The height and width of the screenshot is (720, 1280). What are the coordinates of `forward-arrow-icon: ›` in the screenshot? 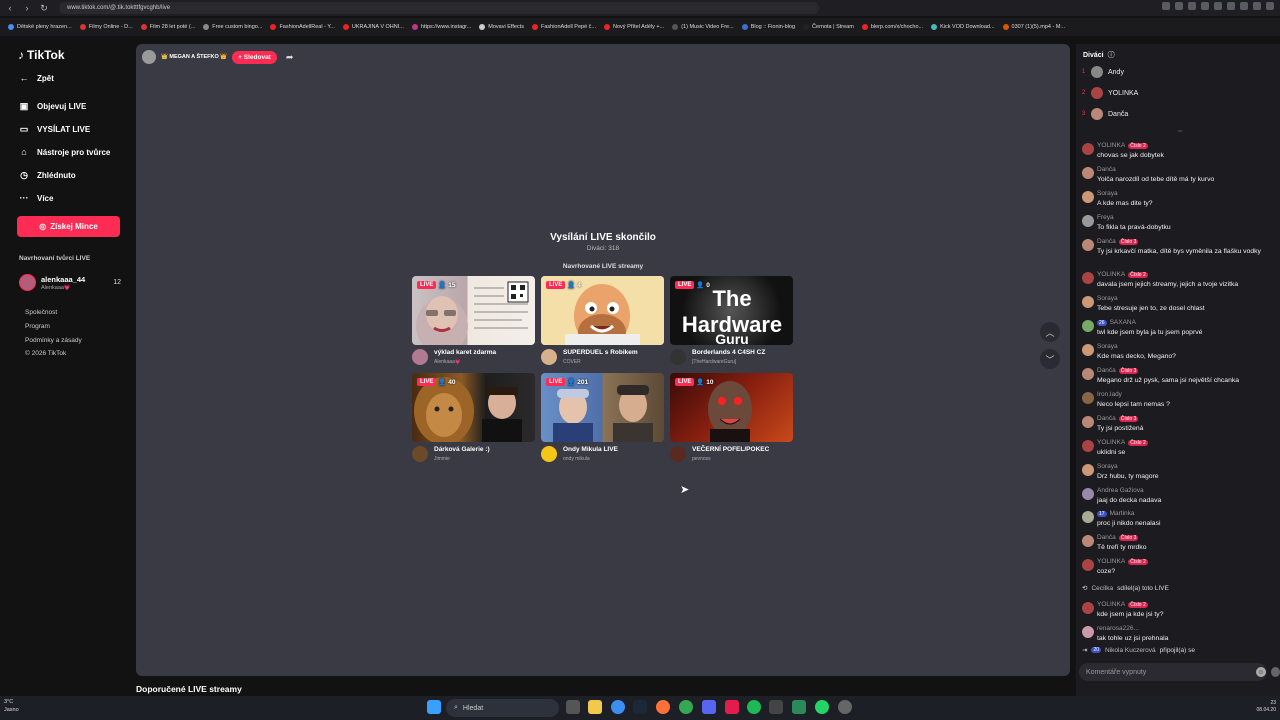 It's located at (27, 8).